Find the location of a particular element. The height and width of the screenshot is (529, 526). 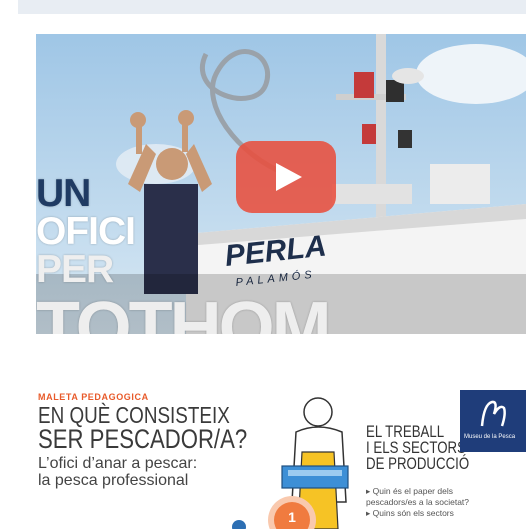

top-banner-strip is located at coordinates (272, 7).